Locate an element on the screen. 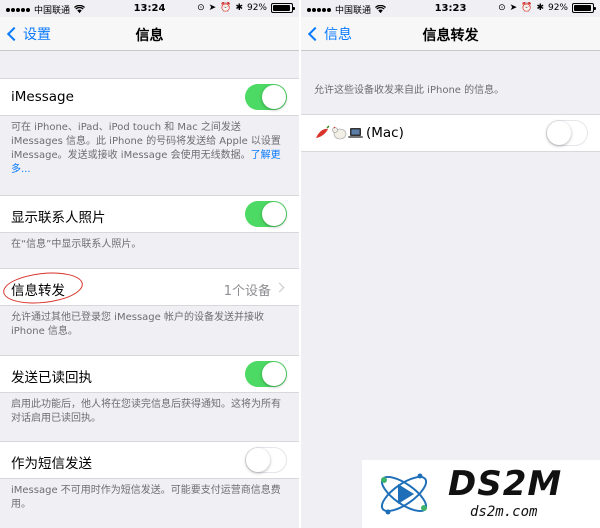  page-title: 信息 is located at coordinates (149, 36).